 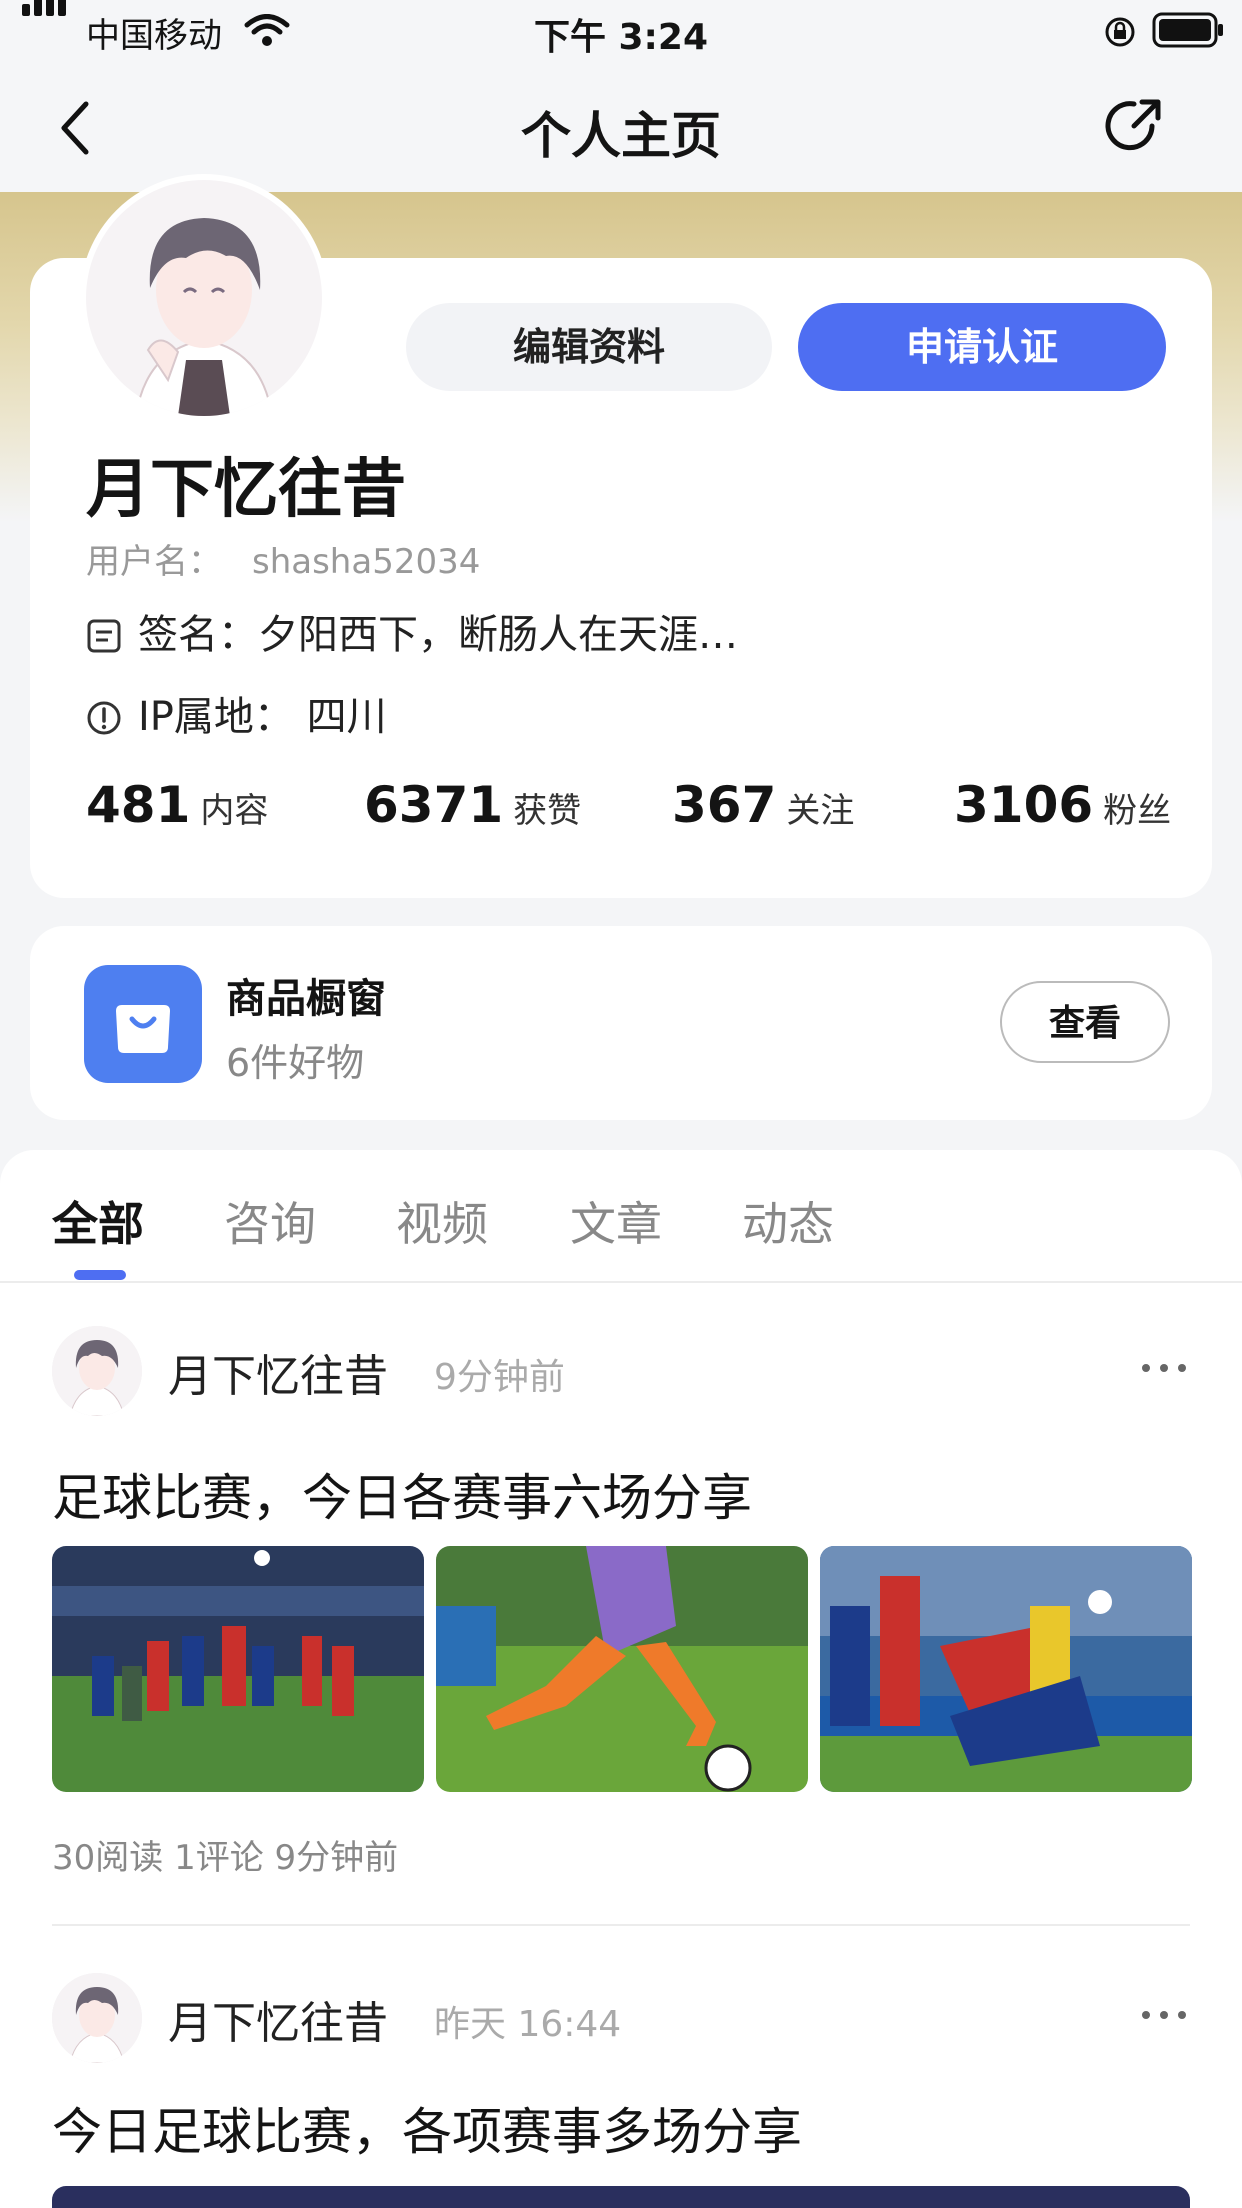 I want to click on tabs-divider, so click(x=621, y=1282).